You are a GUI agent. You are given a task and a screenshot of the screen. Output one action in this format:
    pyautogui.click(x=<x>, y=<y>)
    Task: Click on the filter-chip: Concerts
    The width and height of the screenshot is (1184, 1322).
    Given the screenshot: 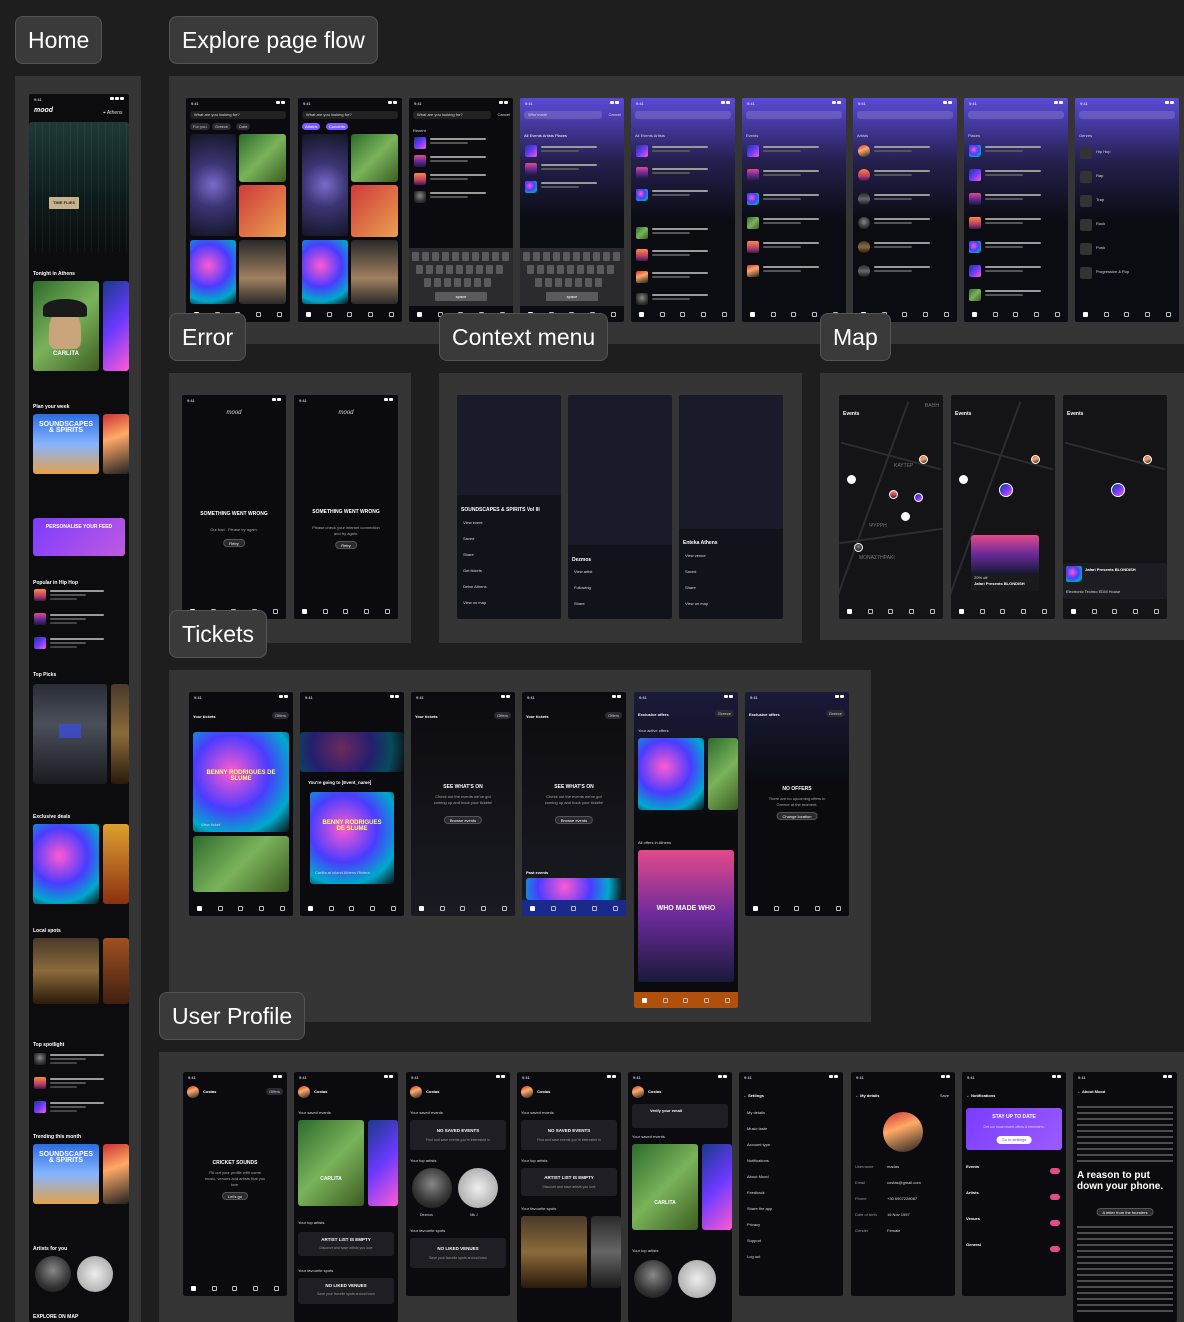 What is the action you would take?
    pyautogui.click(x=337, y=126)
    